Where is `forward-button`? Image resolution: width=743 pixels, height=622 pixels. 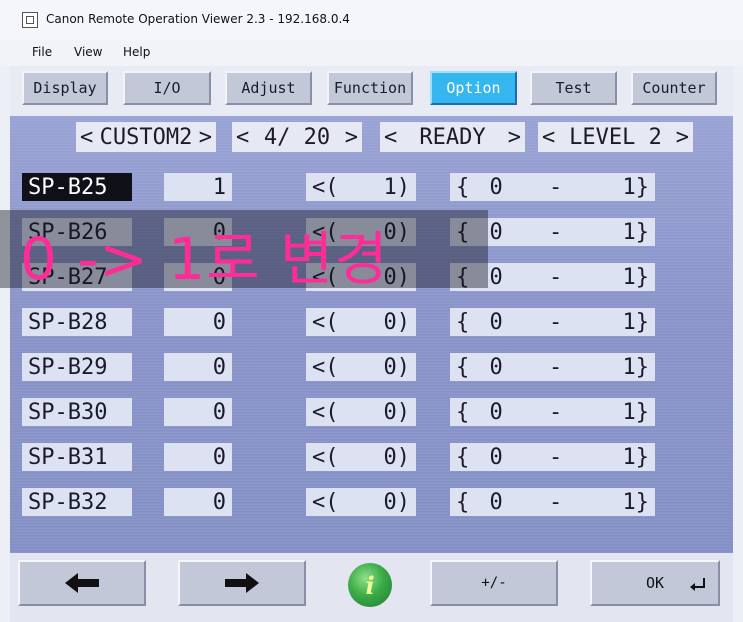 forward-button is located at coordinates (242, 583).